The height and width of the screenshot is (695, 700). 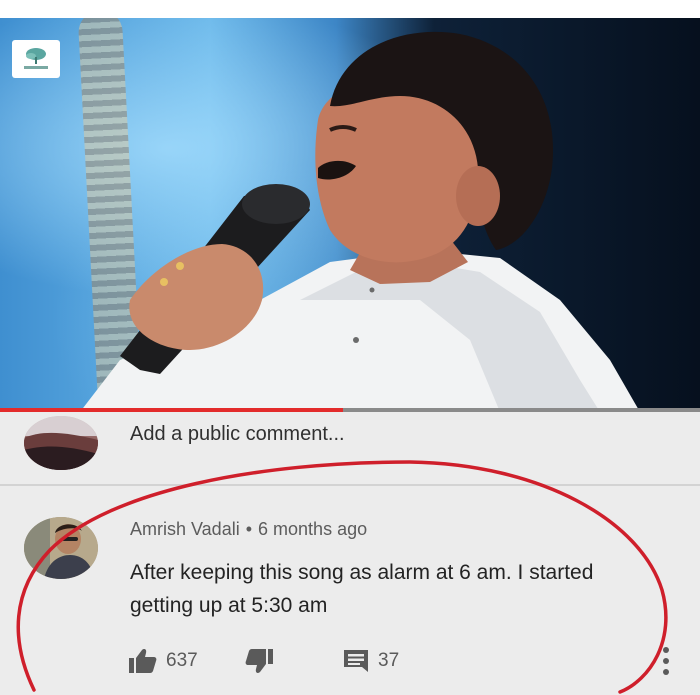 What do you see at coordinates (182, 660) in the screenshot?
I see `like-count: 637` at bounding box center [182, 660].